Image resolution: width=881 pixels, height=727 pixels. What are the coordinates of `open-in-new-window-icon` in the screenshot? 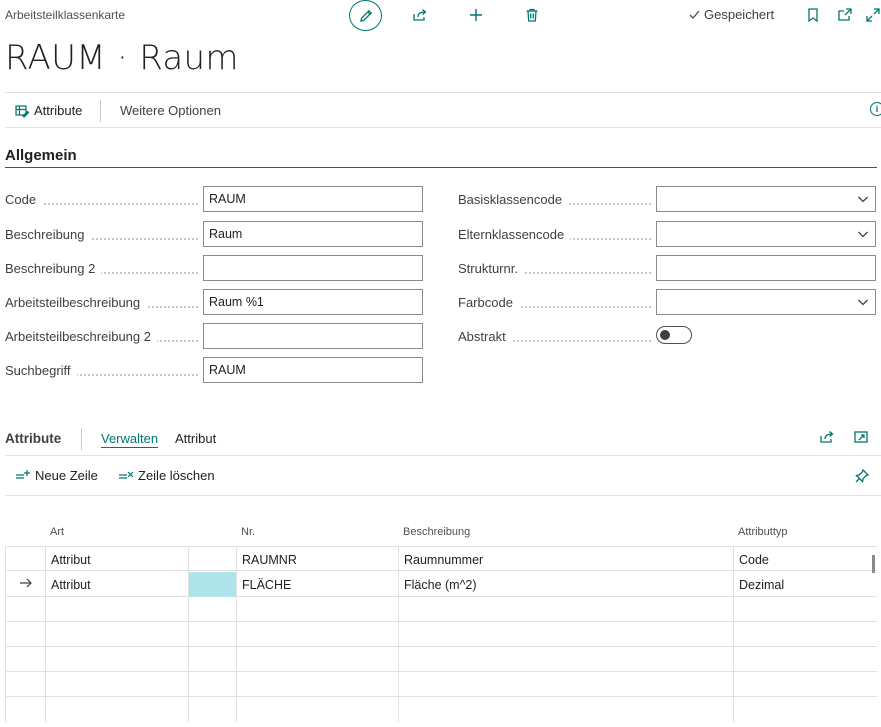 It's located at (845, 14).